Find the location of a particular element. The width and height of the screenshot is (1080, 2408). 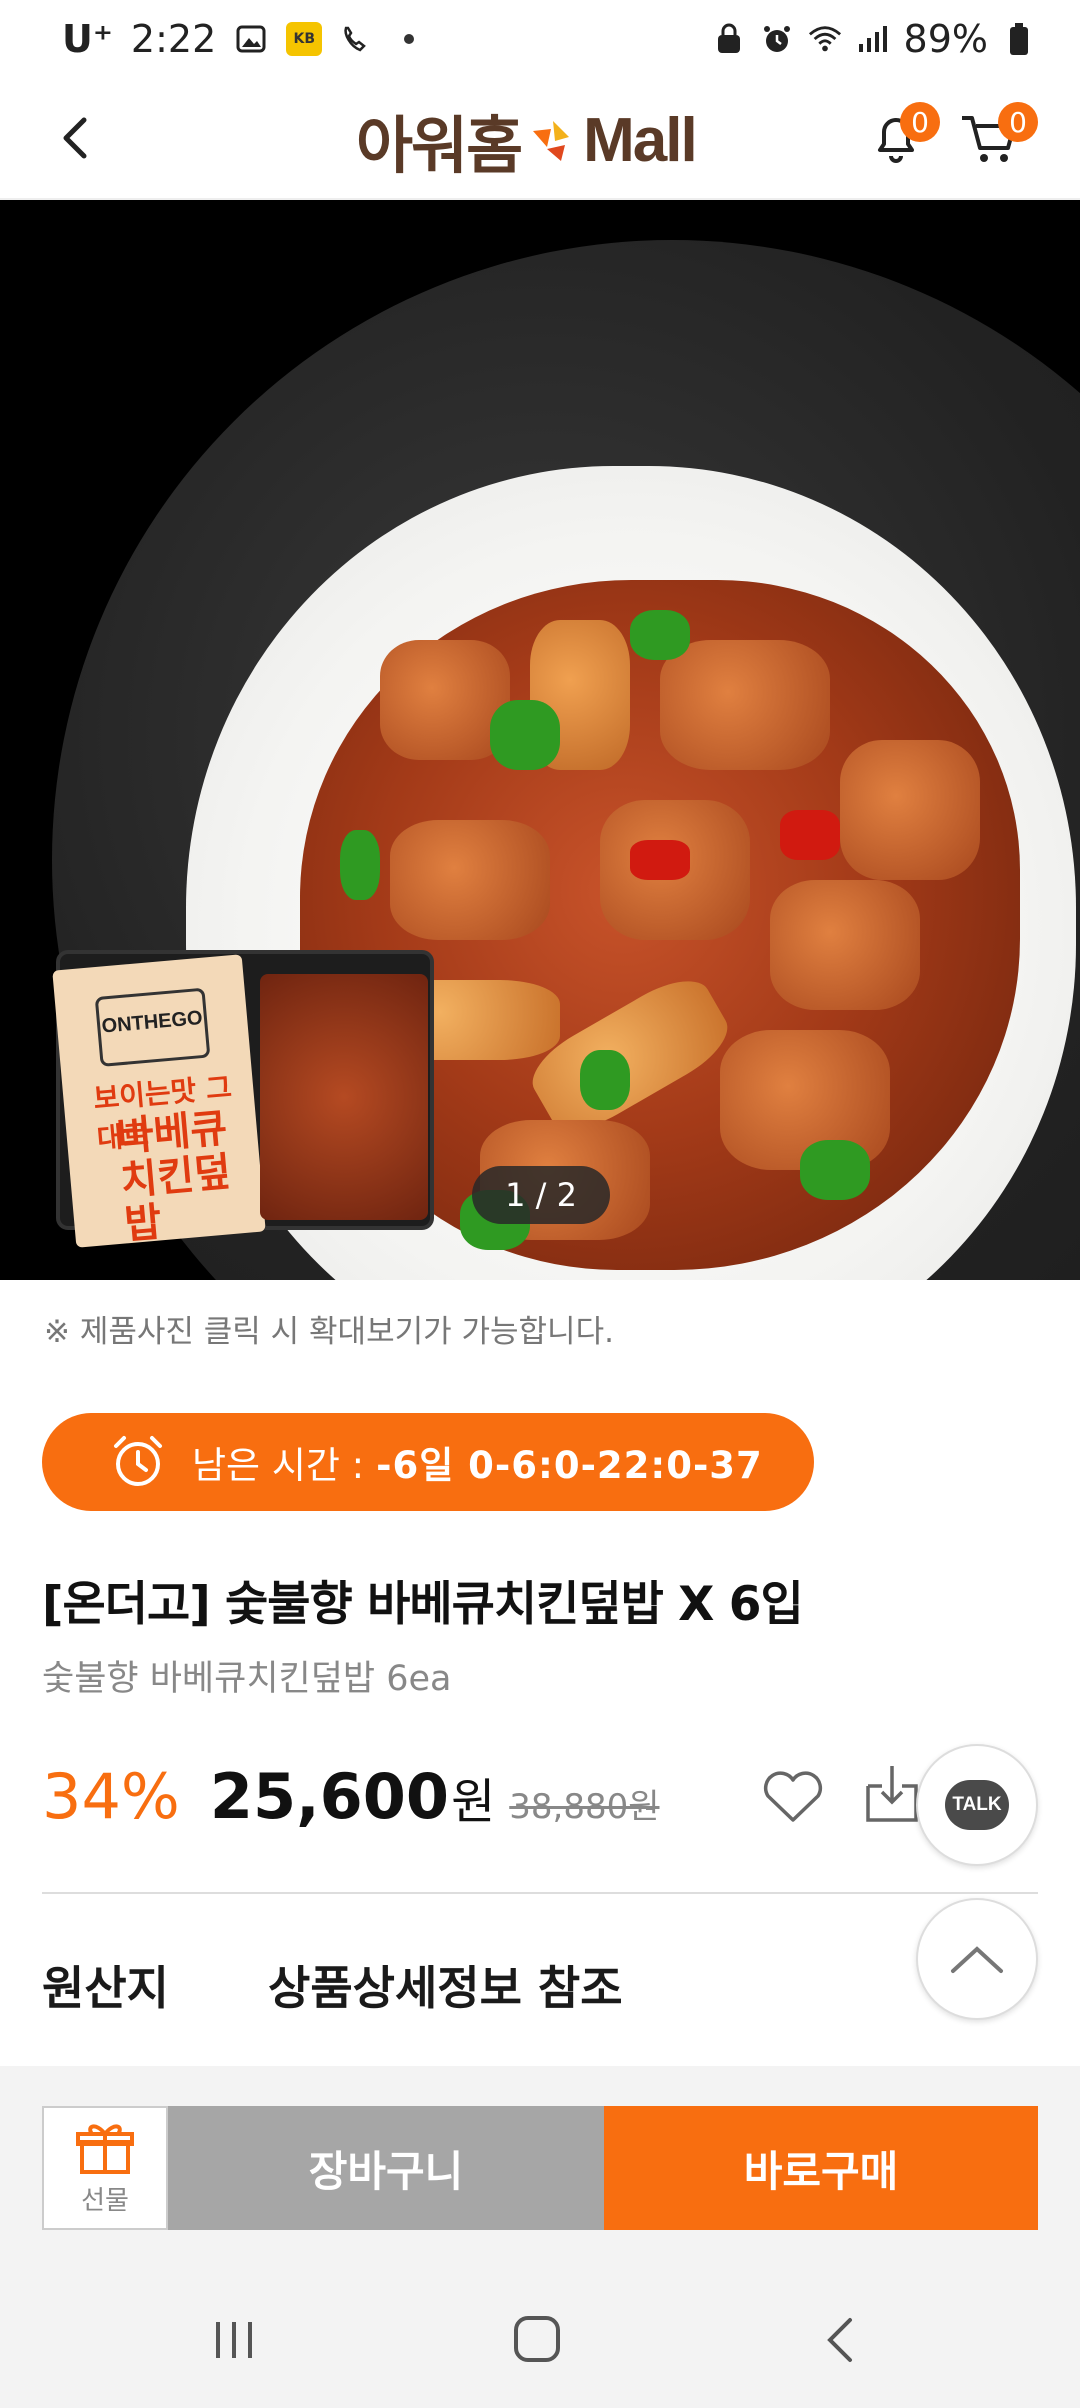

buy-now-button: 바로구매 is located at coordinates (821, 2168).